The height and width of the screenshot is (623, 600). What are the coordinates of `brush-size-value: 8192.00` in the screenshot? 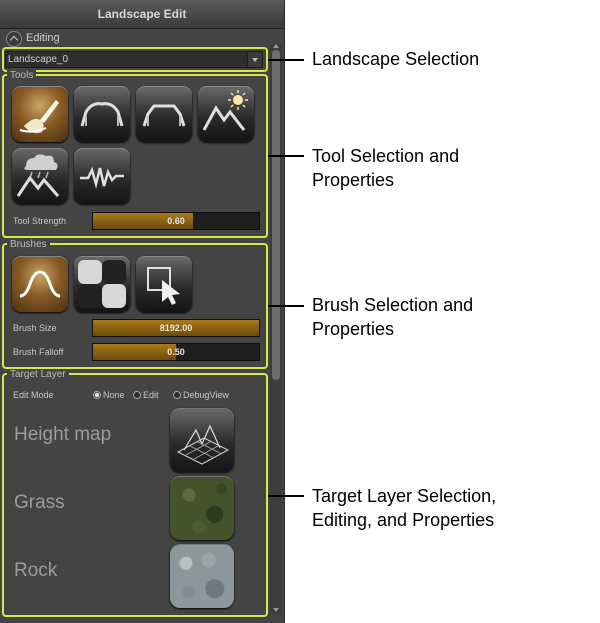 It's located at (176, 328).